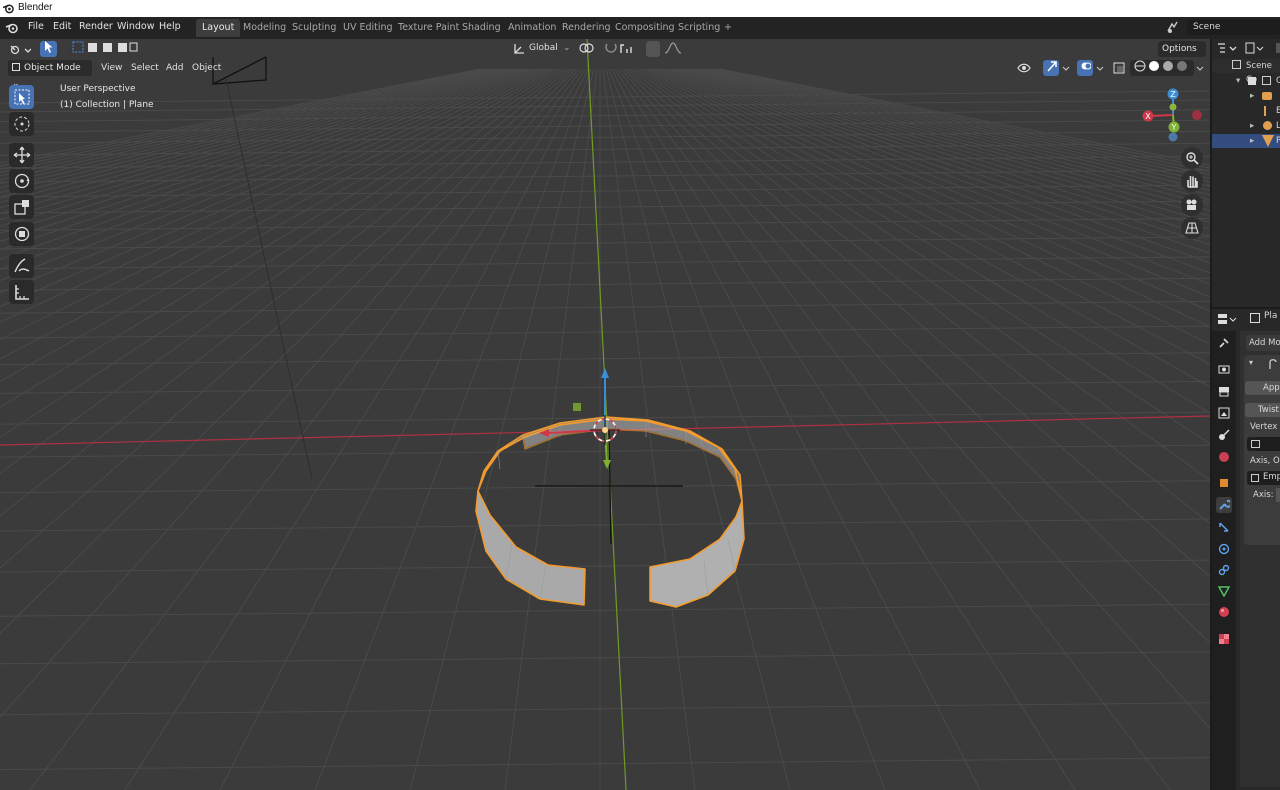 The height and width of the screenshot is (790, 1280). I want to click on collapse-arrow-icon: ▾, so click(1251, 362).